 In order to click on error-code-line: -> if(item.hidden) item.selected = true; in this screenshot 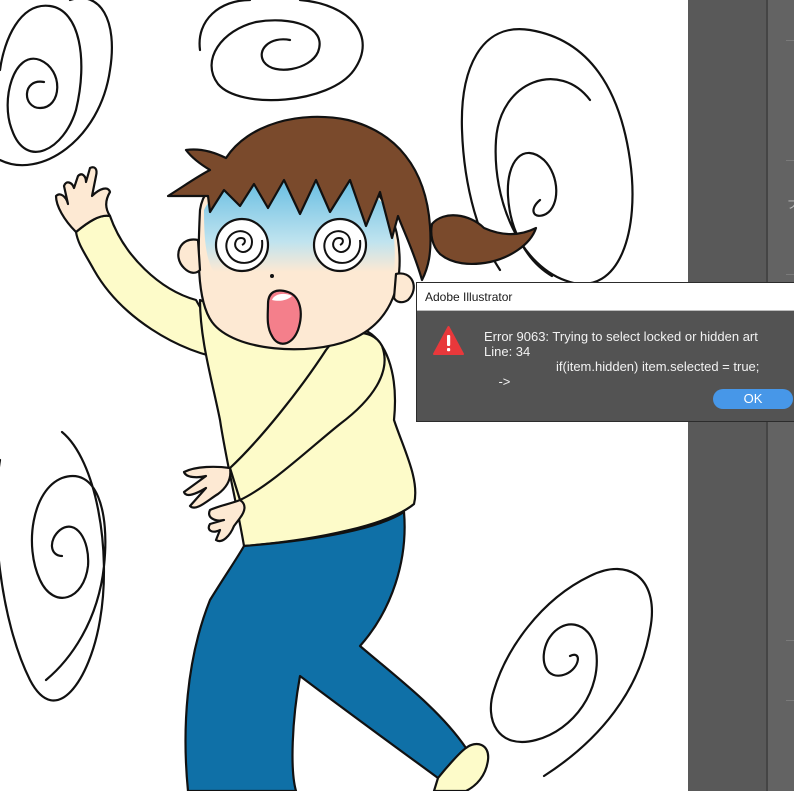, I will do `click(621, 389)`.